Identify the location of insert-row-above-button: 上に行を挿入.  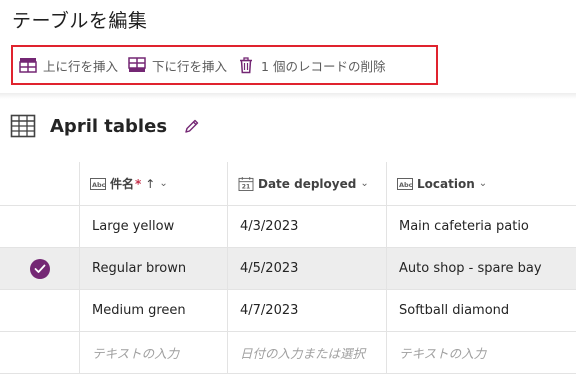
(68, 65).